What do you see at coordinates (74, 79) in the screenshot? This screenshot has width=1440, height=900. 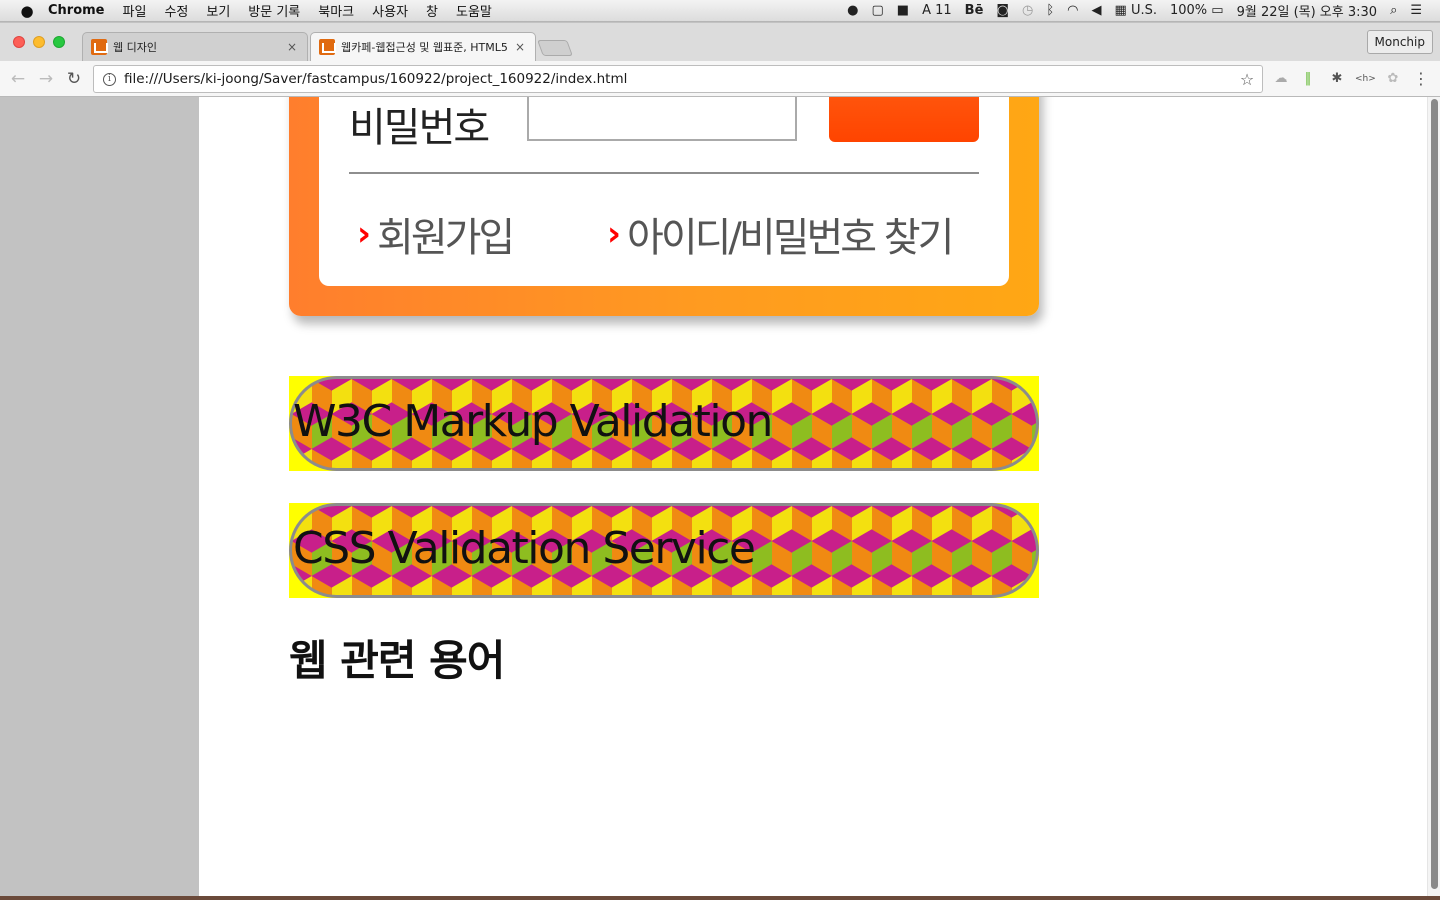 I see `reload-button: ↻` at bounding box center [74, 79].